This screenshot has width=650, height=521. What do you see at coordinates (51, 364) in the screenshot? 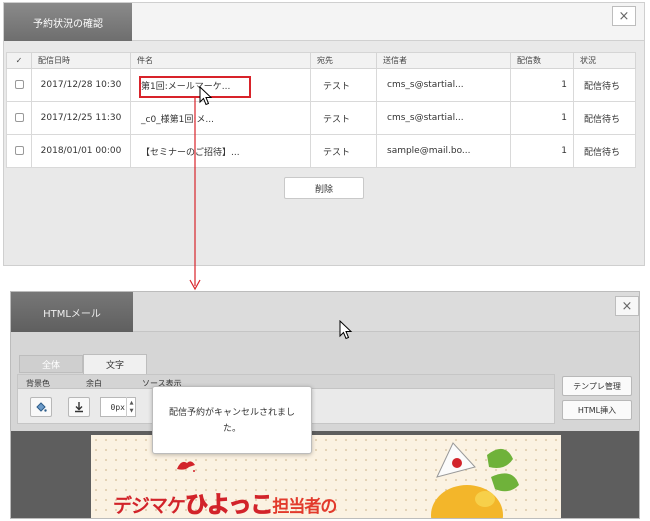
I see `tab-all: 全体` at bounding box center [51, 364].